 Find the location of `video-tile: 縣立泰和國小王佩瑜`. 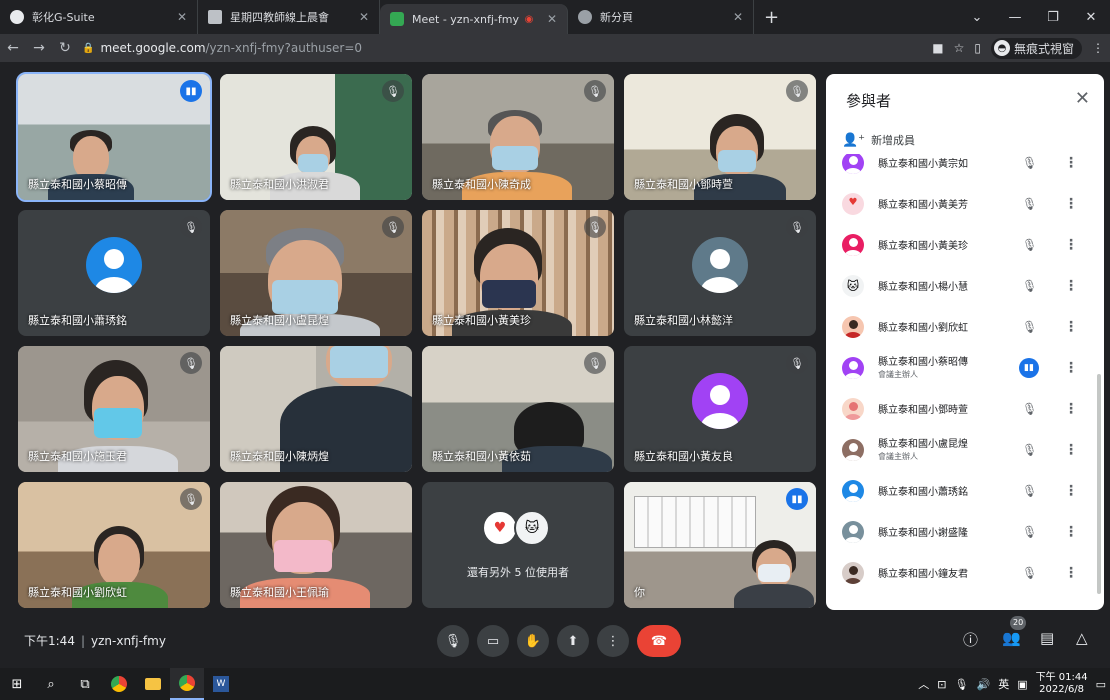

video-tile: 縣立泰和國小王佩瑜 is located at coordinates (316, 545).